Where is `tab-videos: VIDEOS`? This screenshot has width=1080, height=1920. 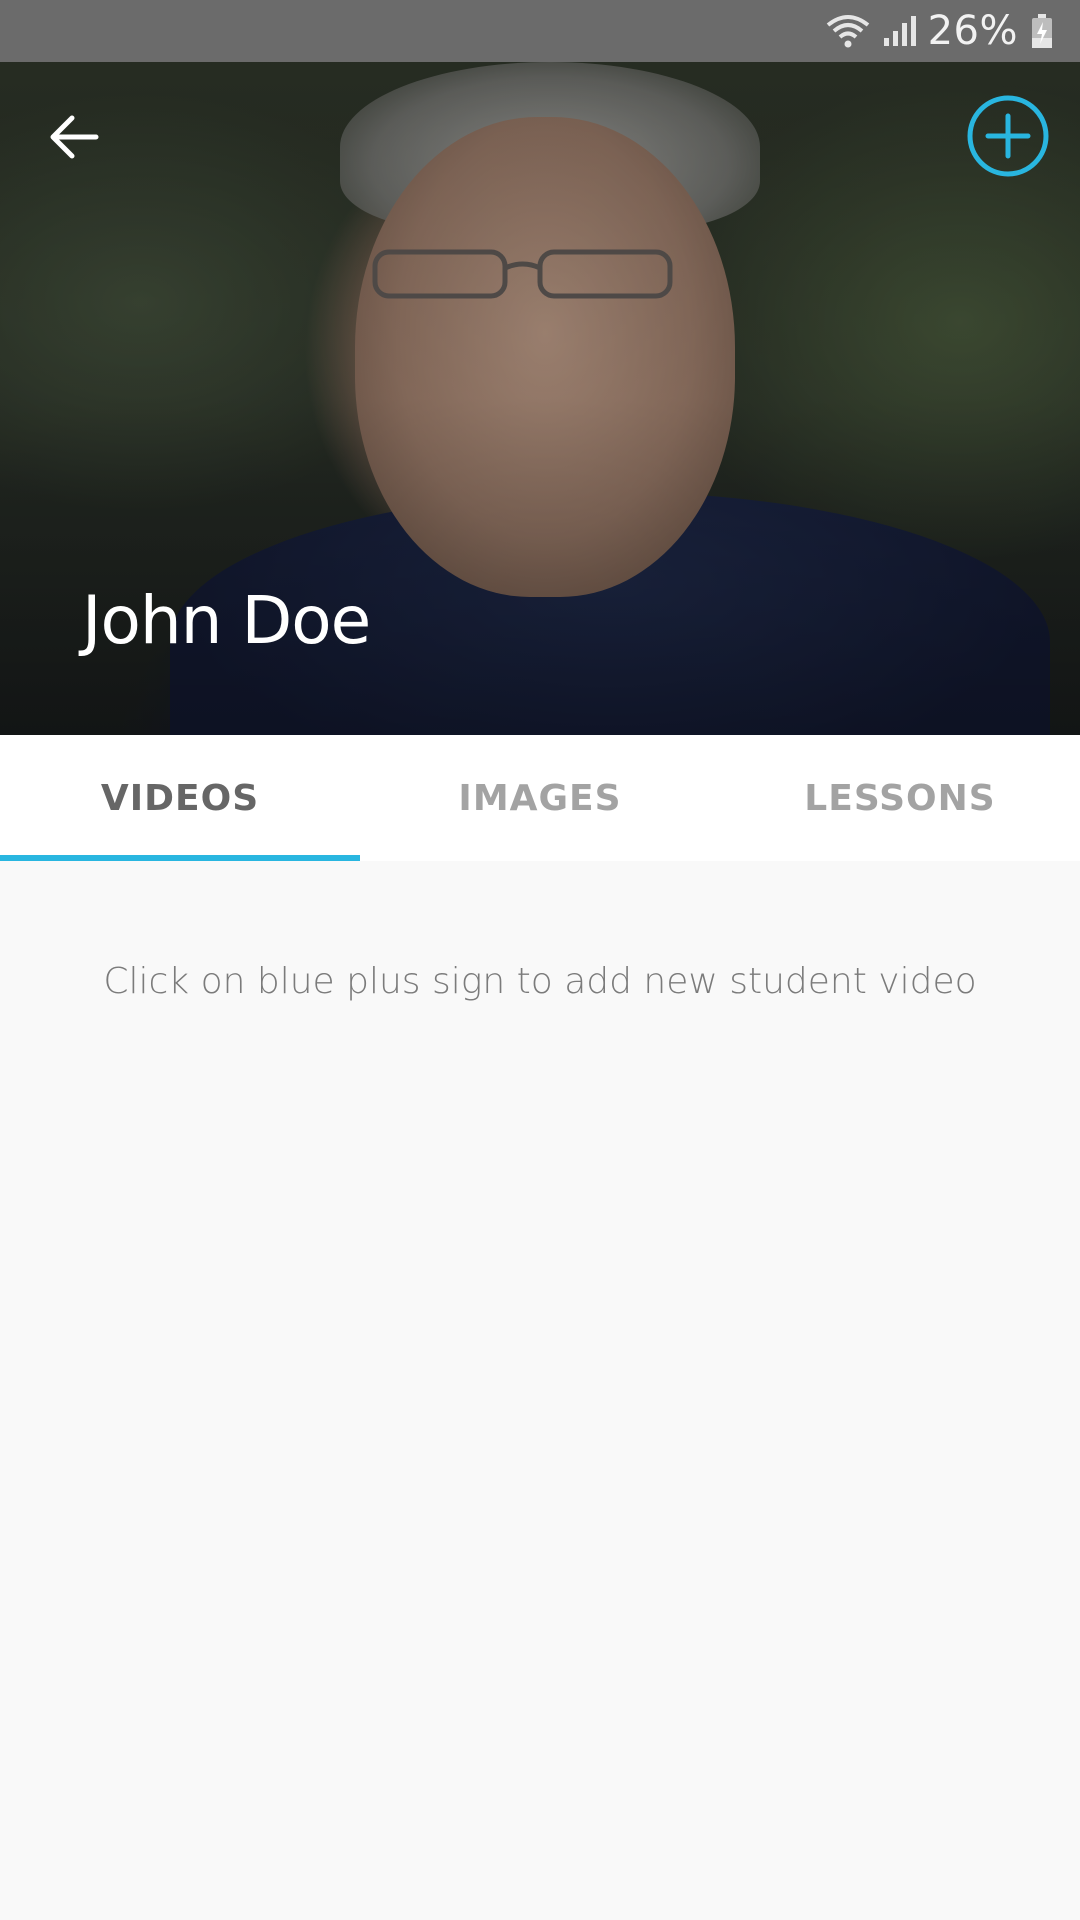
tab-videos: VIDEOS is located at coordinates (180, 798).